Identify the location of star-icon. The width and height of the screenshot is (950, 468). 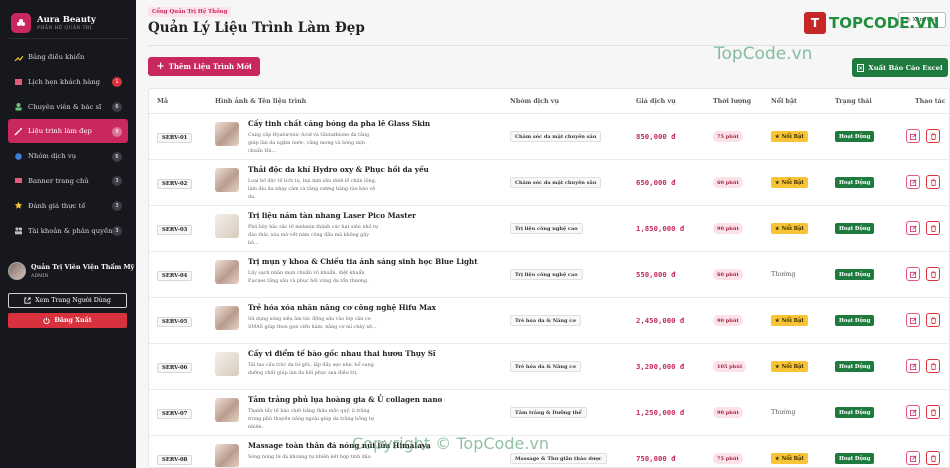
(18, 205).